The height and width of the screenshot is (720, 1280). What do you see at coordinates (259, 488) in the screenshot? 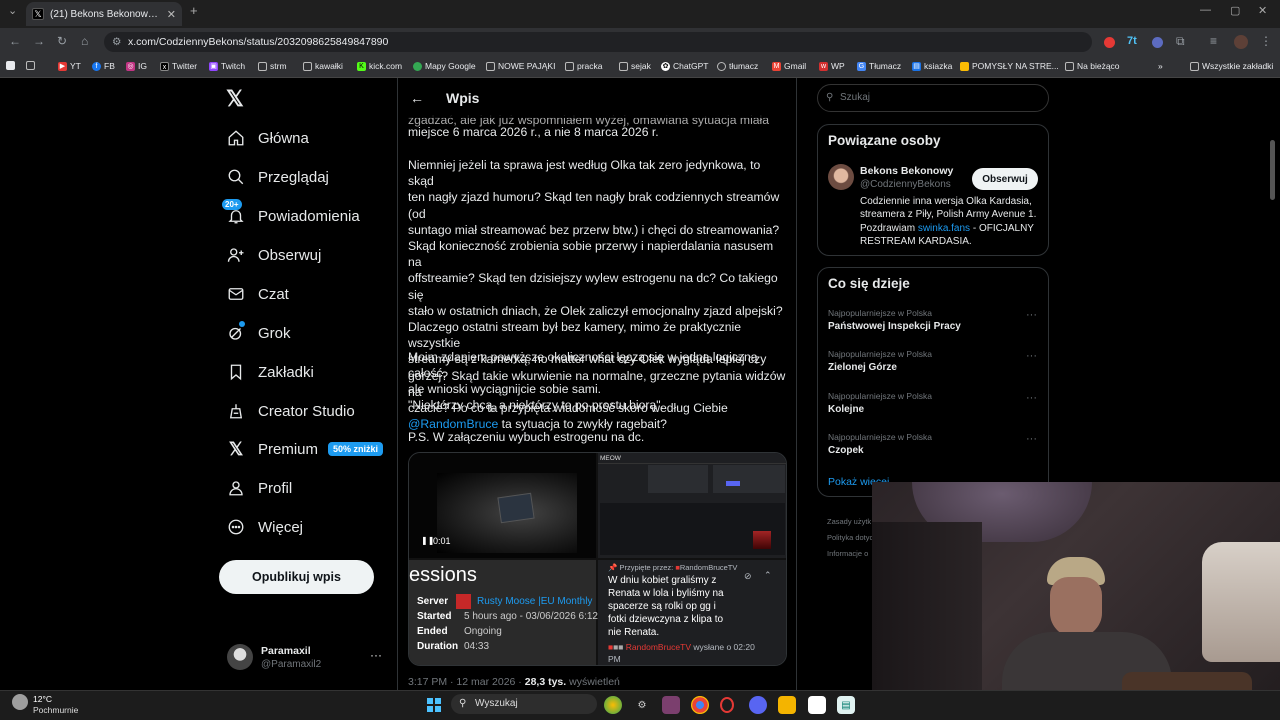
I see `nav-profile: Profil` at bounding box center [259, 488].